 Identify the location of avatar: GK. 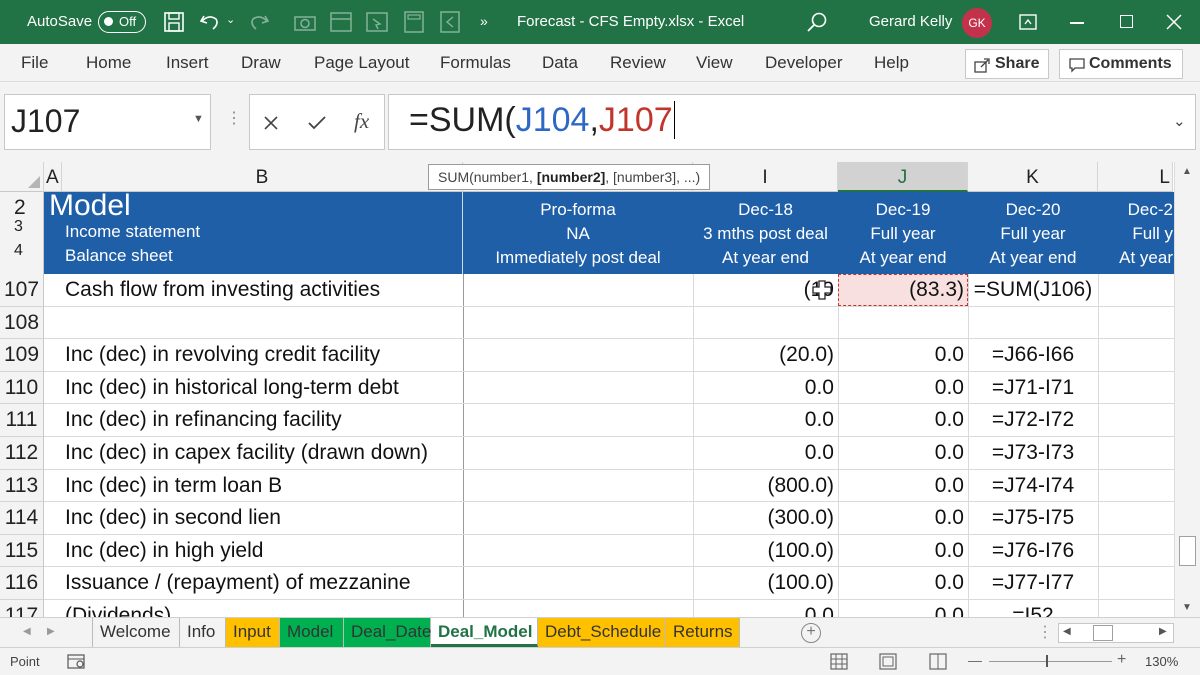
(977, 23).